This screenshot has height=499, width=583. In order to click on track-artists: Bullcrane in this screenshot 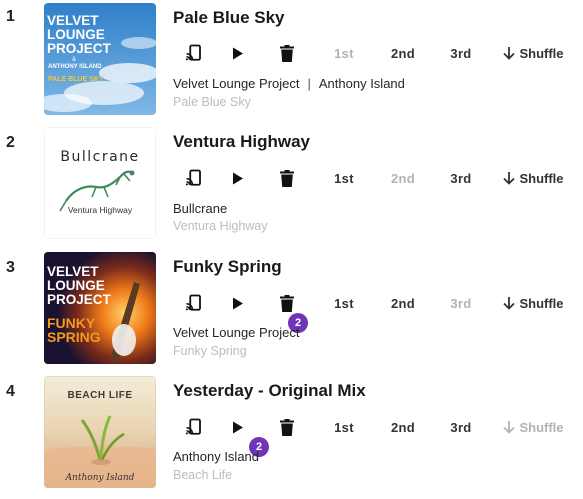, I will do `click(200, 208)`.